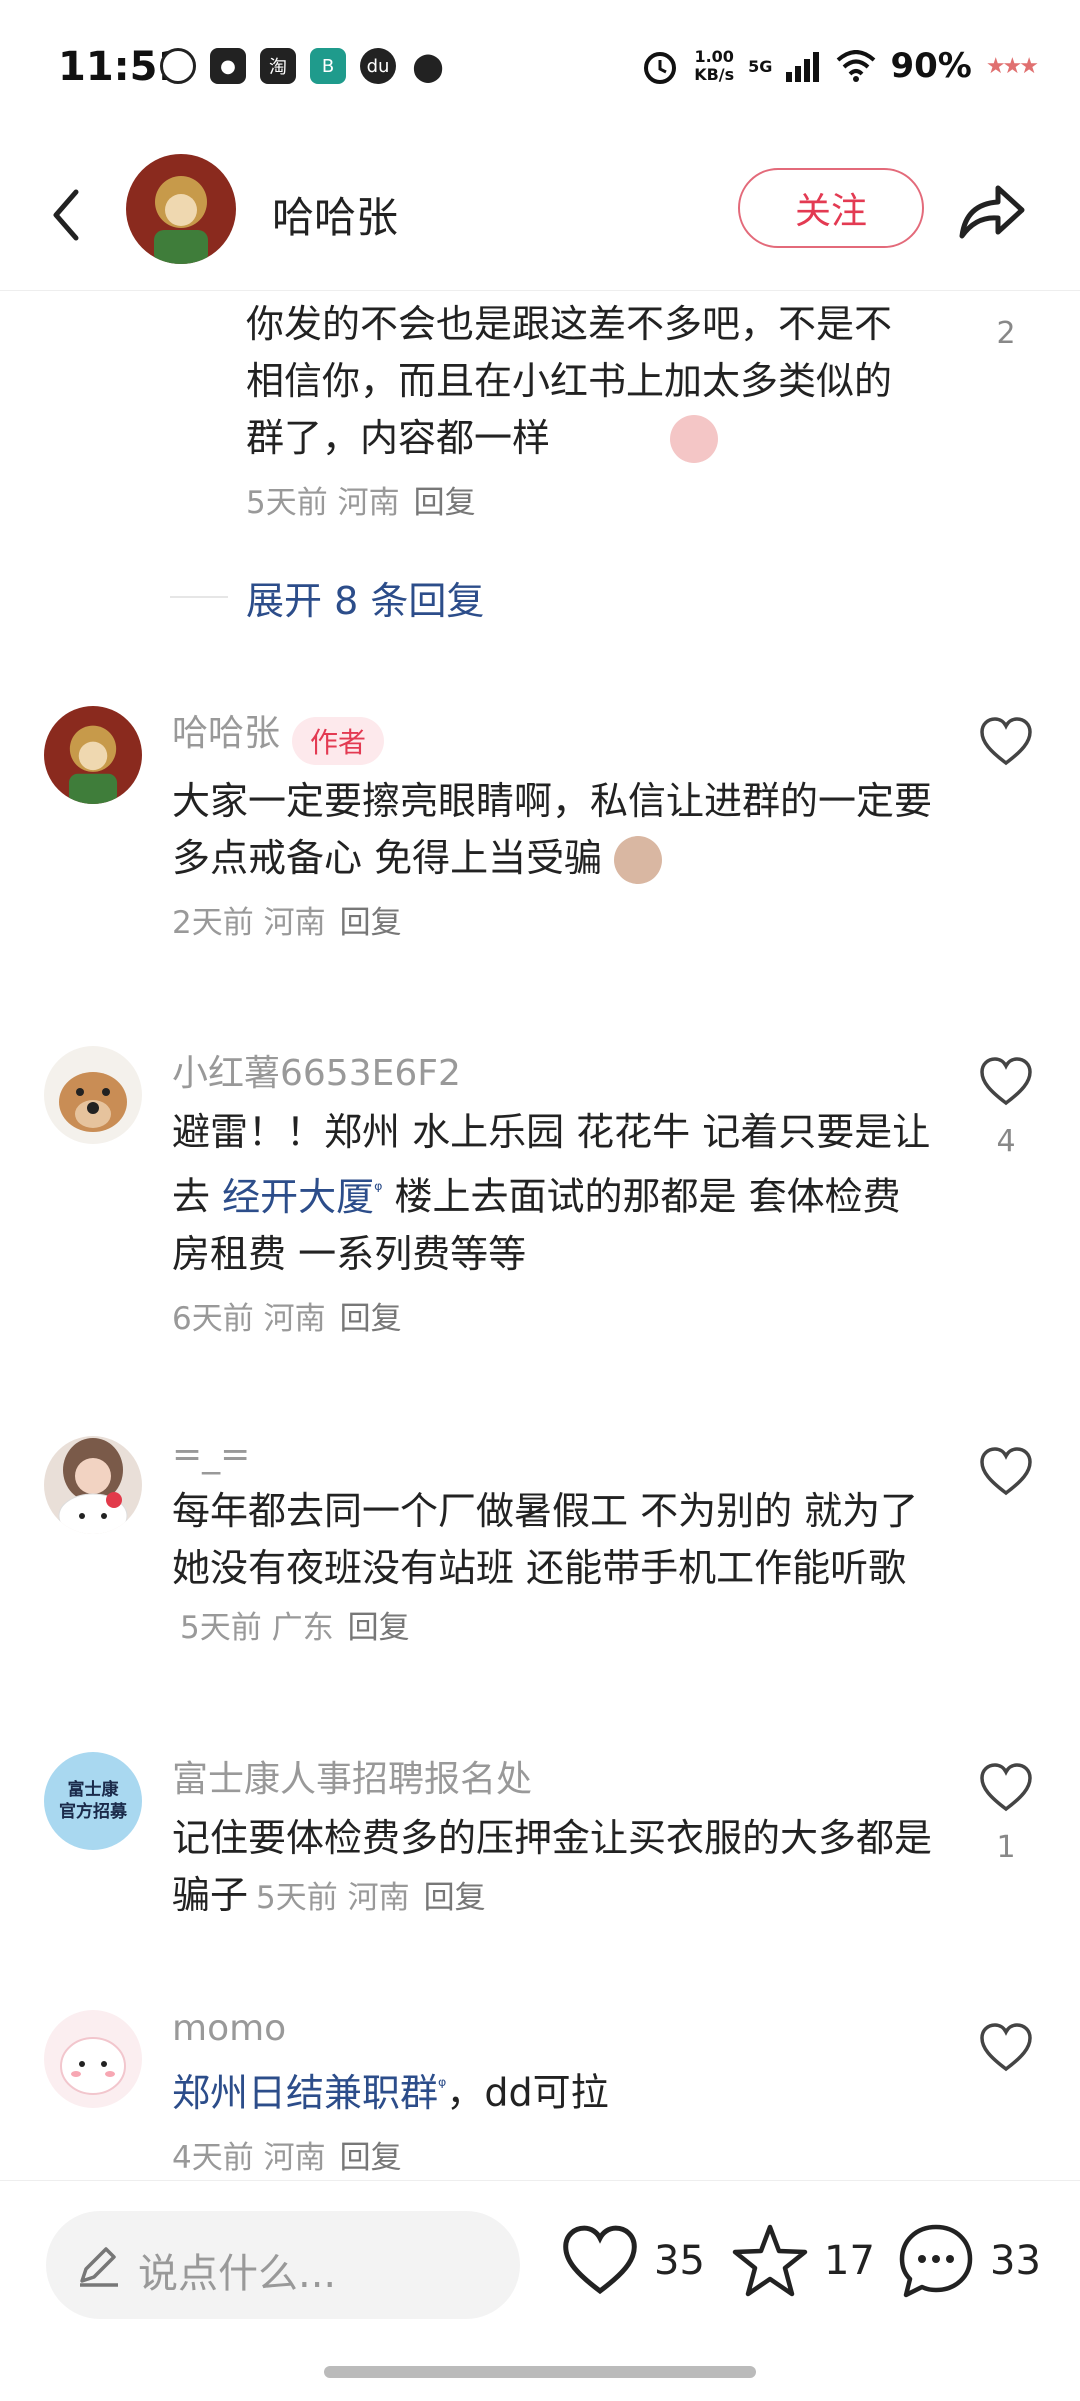 This screenshot has width=1080, height=2401. I want to click on reply-like-count: 2, so click(1006, 333).